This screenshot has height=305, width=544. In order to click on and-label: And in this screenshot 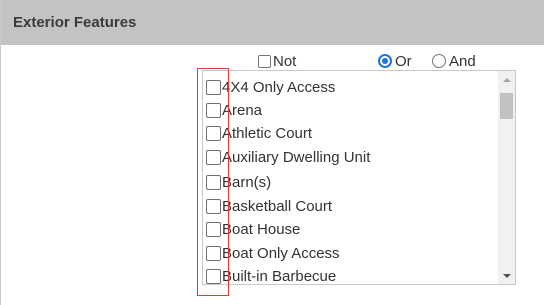, I will do `click(462, 61)`.